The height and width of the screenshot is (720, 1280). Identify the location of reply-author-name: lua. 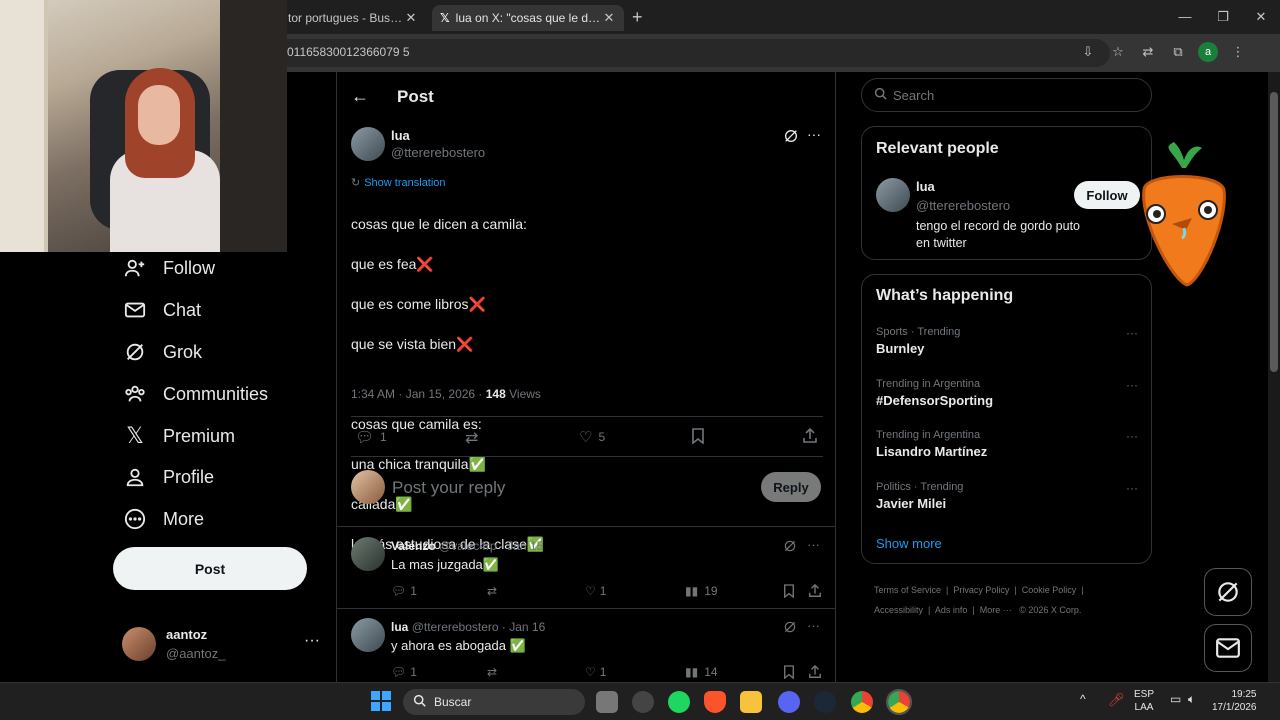
(399, 627).